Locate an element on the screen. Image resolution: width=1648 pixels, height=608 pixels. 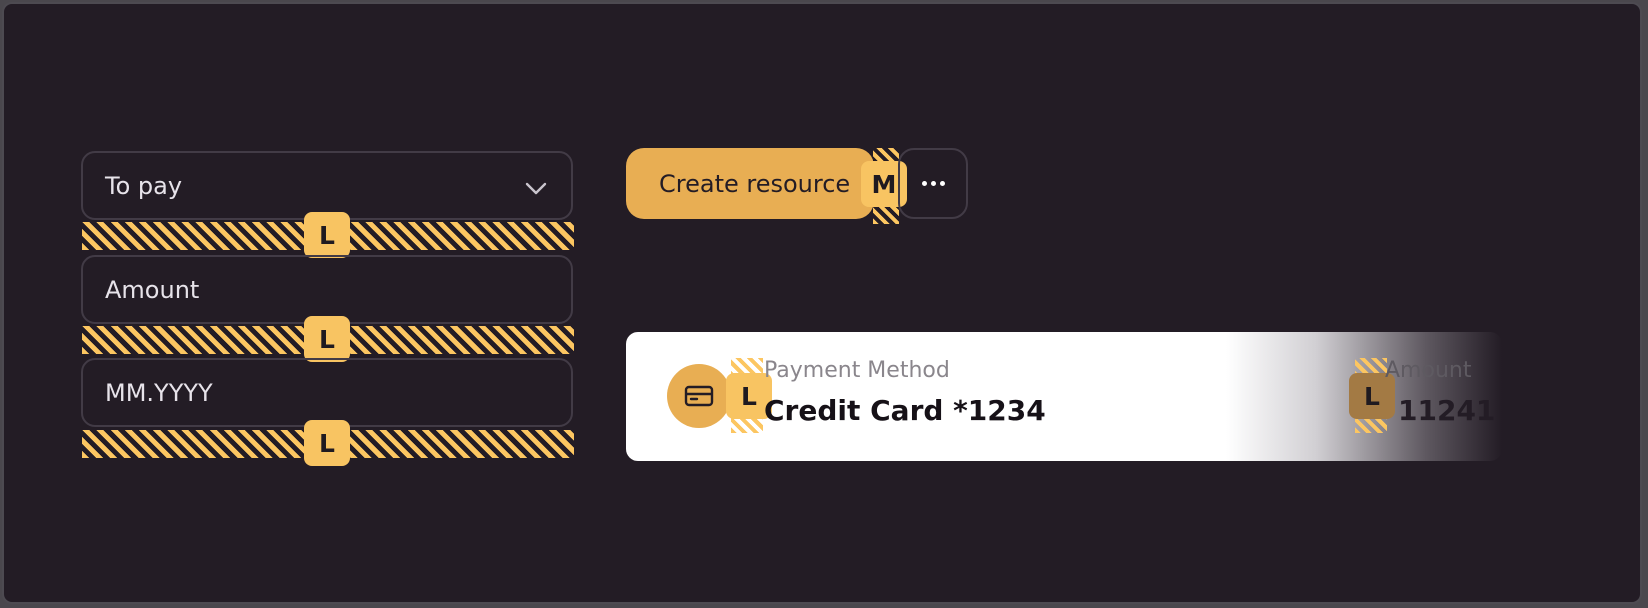
to-pay-select: To pay is located at coordinates (327, 185).